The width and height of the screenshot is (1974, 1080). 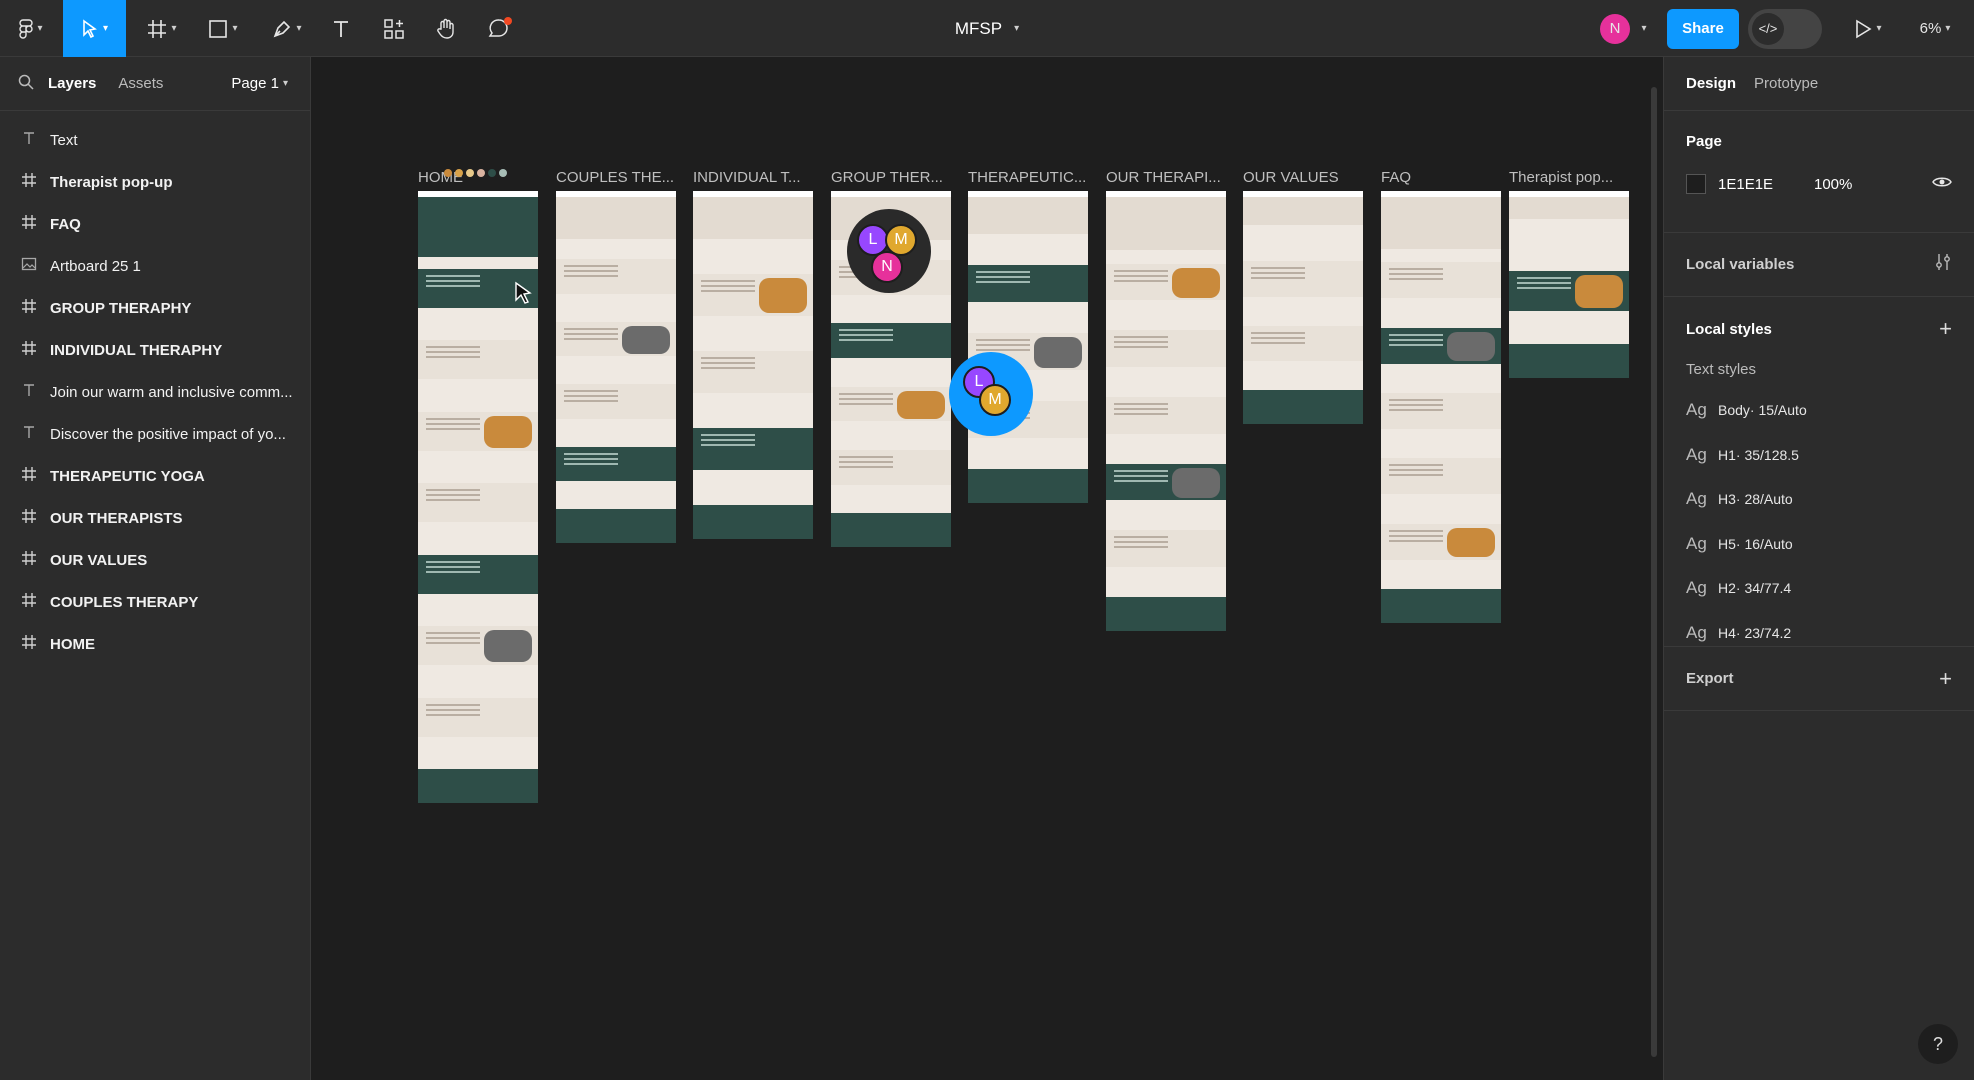 I want to click on artboard-label: FAQ, so click(x=1446, y=177).